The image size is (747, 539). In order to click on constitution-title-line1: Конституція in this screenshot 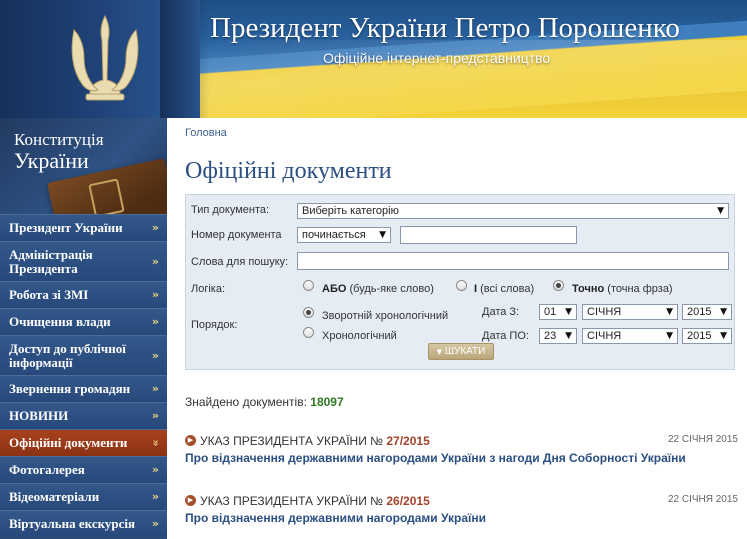, I will do `click(59, 139)`.